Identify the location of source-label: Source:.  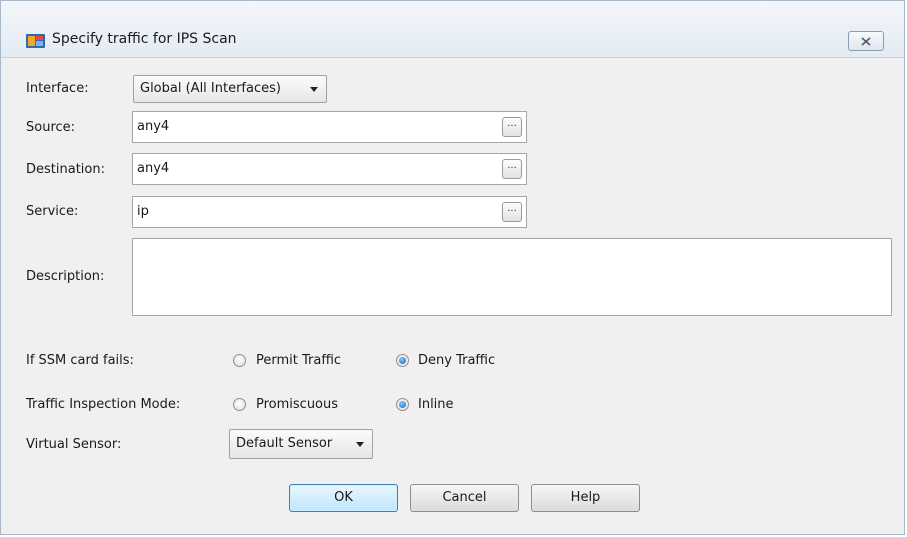
(51, 127).